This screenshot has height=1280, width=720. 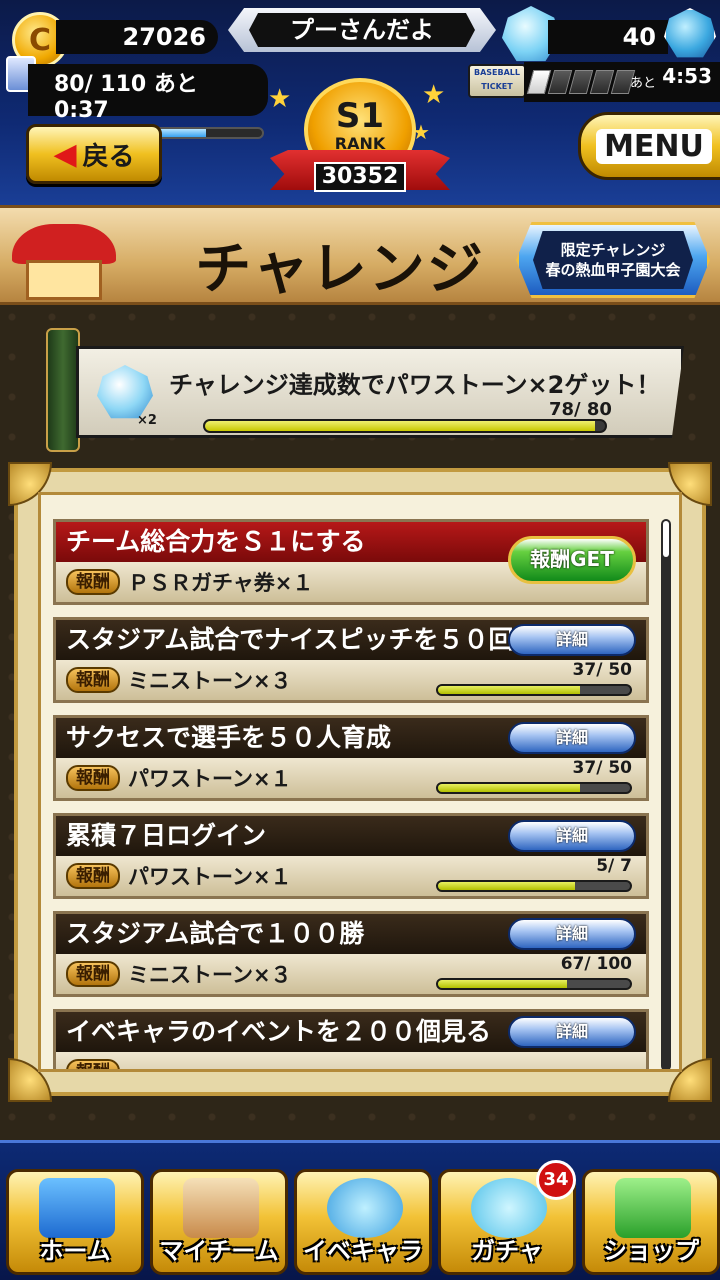 What do you see at coordinates (690, 33) in the screenshot?
I see `add-stone-icon` at bounding box center [690, 33].